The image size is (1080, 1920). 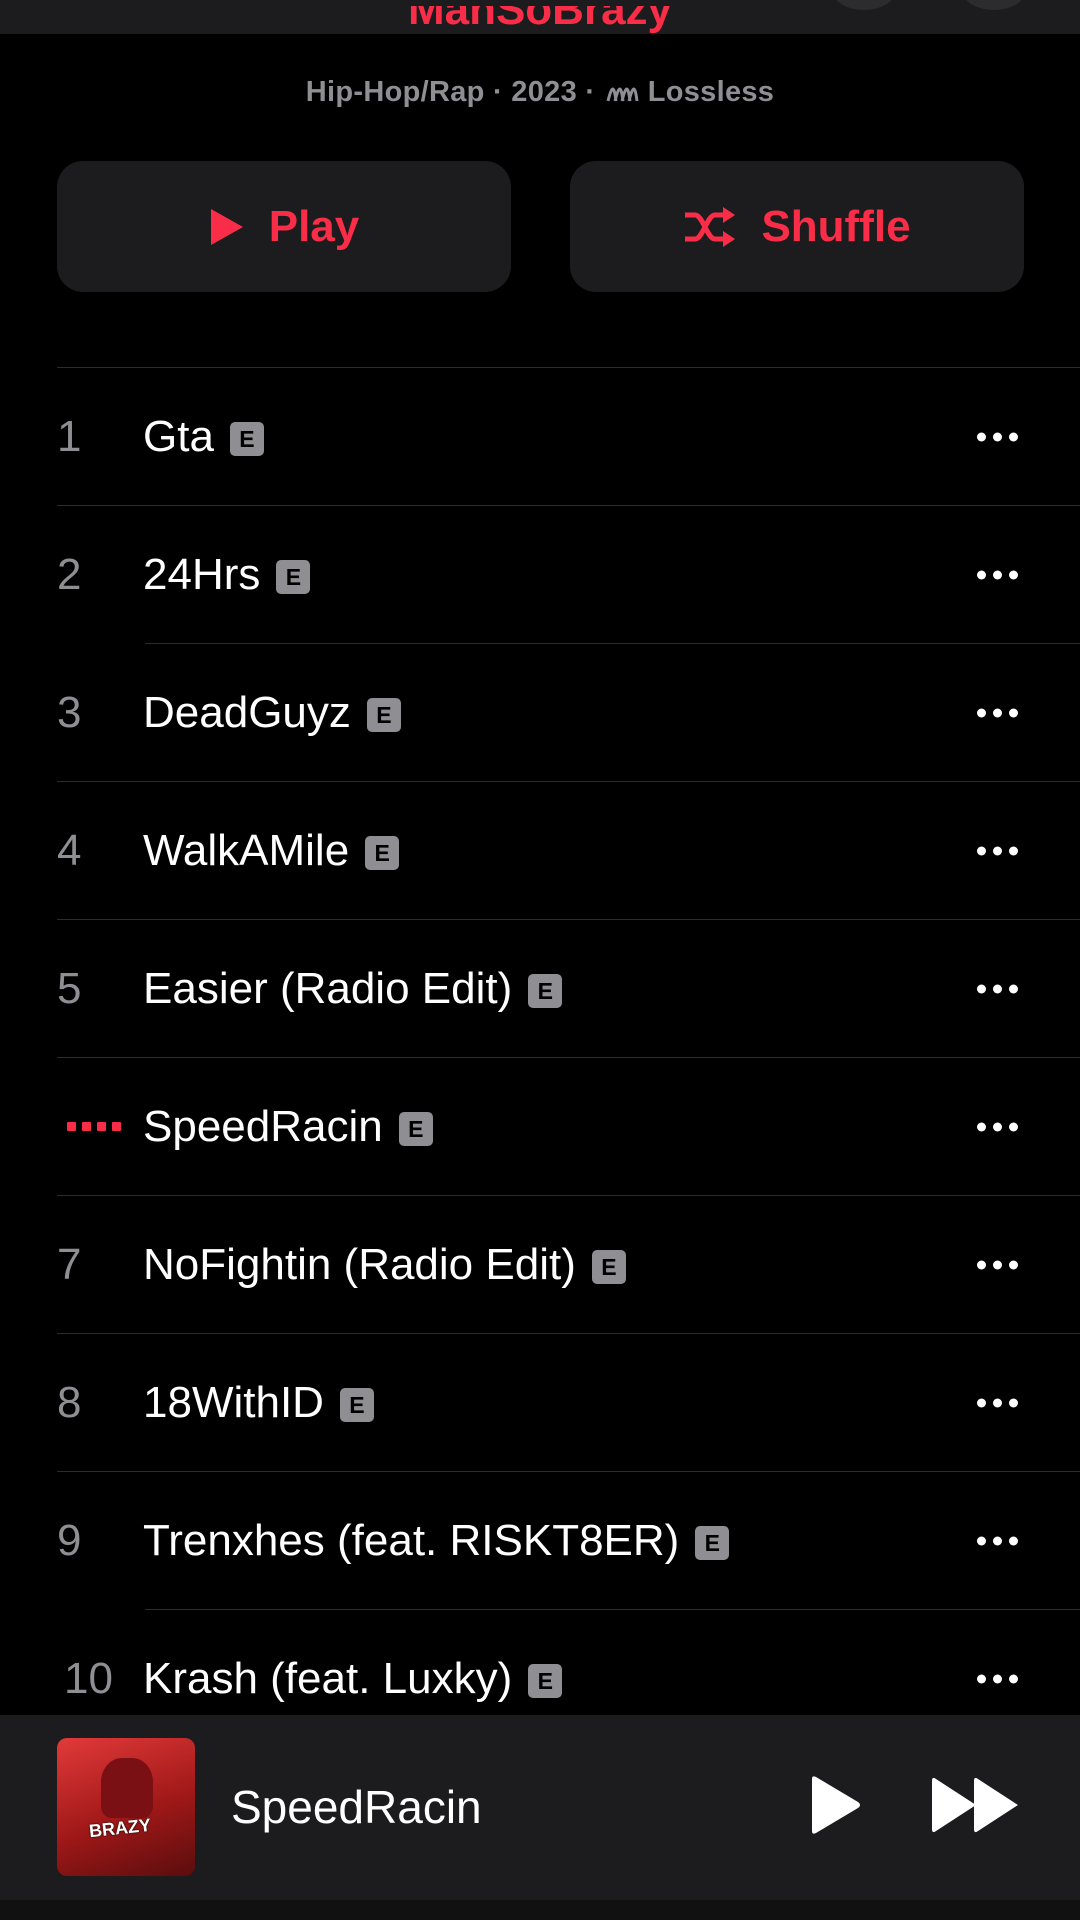 I want to click on track-title-text: Easier (Radio Edit), so click(x=328, y=988).